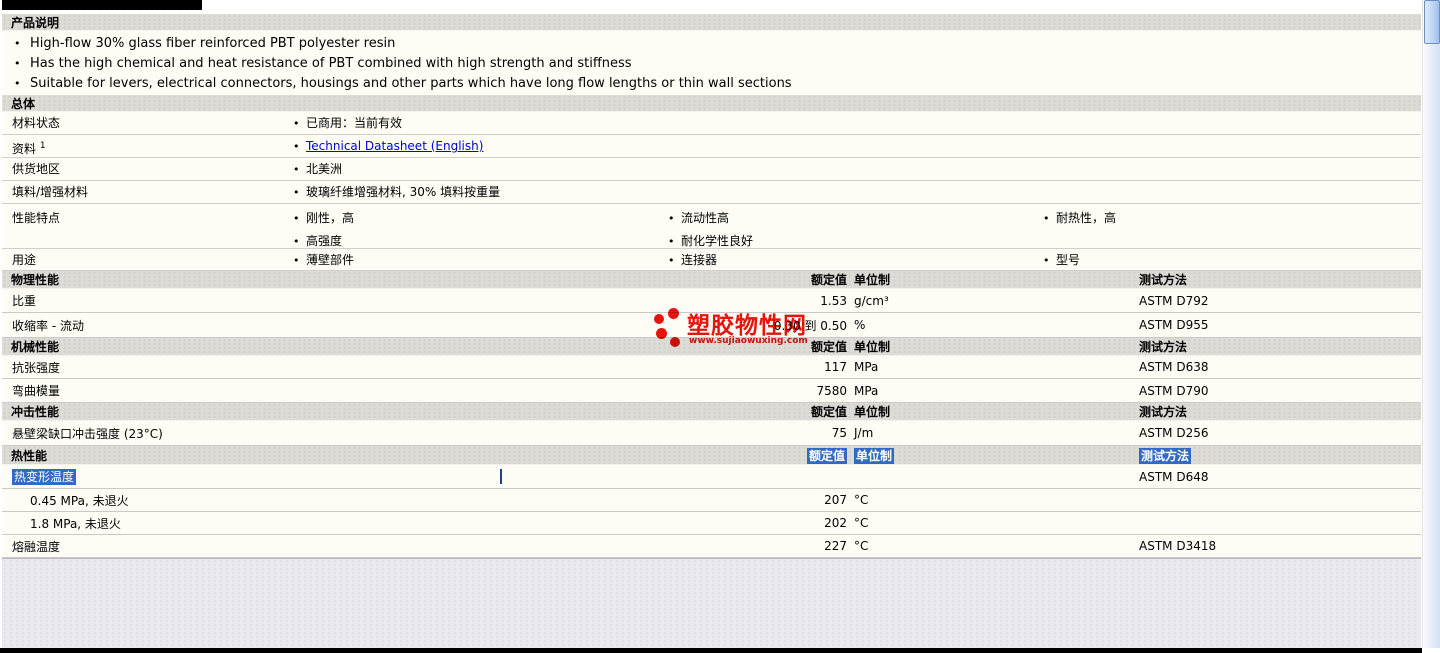 This screenshot has width=1440, height=653. What do you see at coordinates (324, 241) in the screenshot?
I see `value-text: 高强度` at bounding box center [324, 241].